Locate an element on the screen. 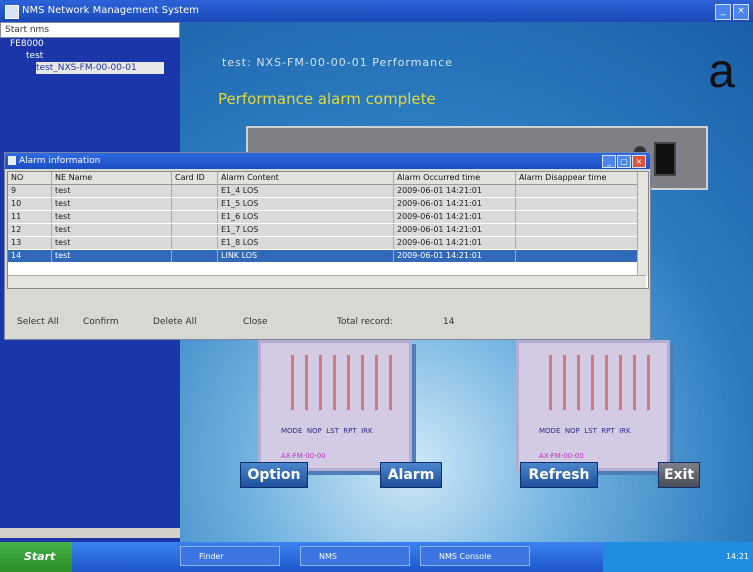 Image resolution: width=753 pixels, height=572 pixels. cell-alarm-content: LINK LOS is located at coordinates (306, 256).